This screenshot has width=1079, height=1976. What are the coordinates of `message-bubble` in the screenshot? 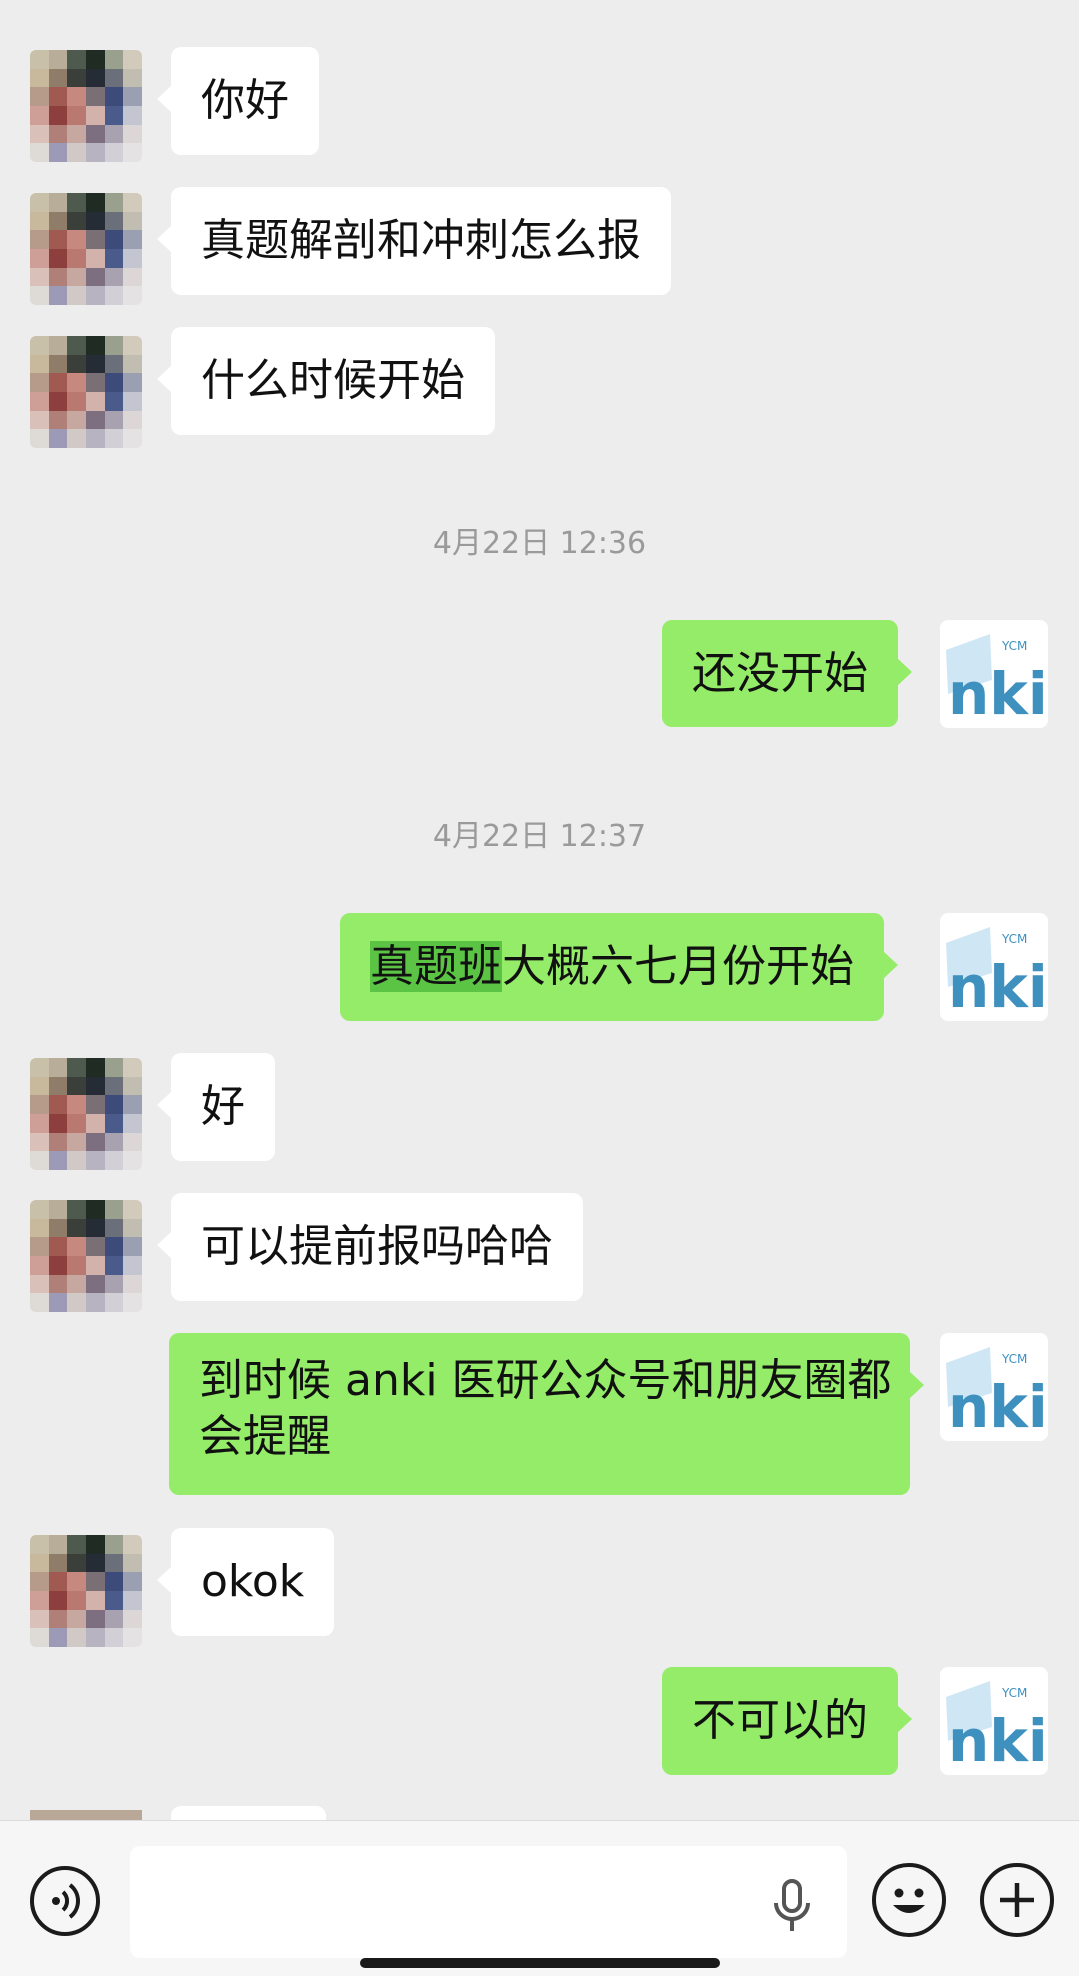 It's located at (248, 1813).